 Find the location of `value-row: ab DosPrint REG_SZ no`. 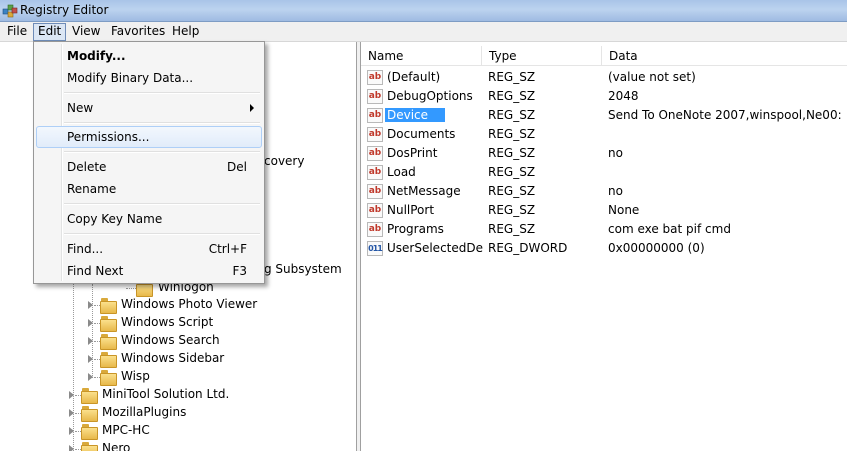

value-row: ab DosPrint REG_SZ no is located at coordinates (604, 153).